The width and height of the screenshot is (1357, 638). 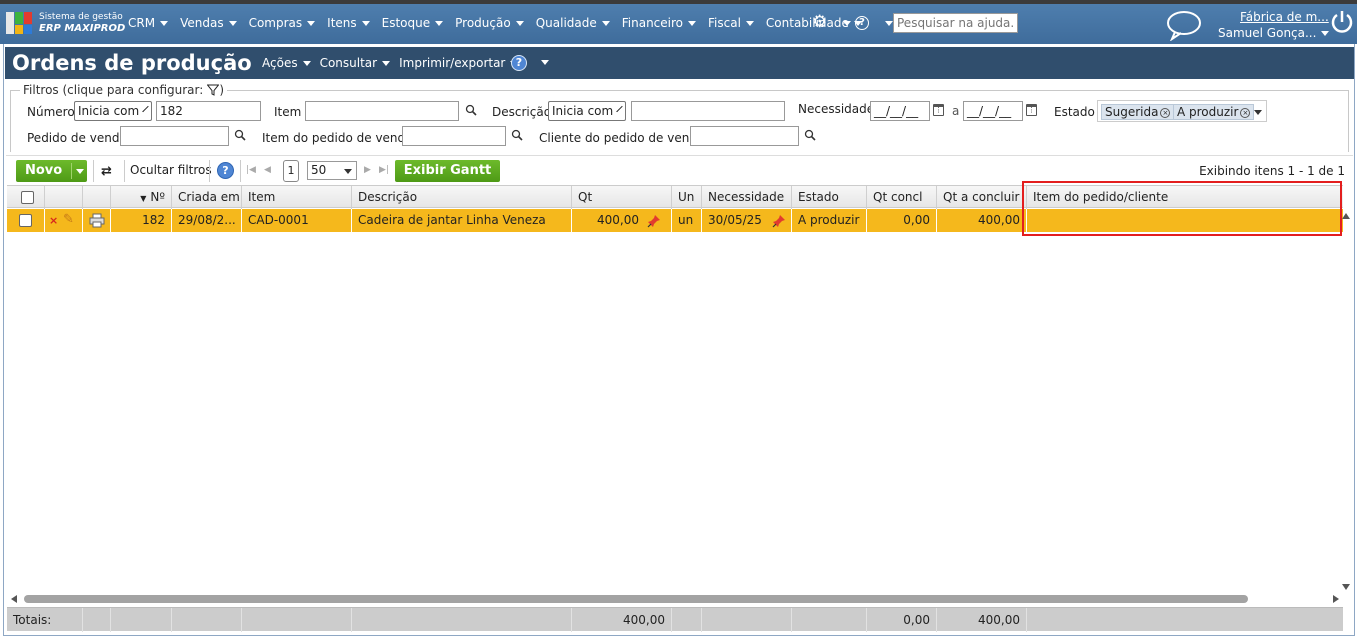 I want to click on estado-label: Estado, so click(x=1074, y=112).